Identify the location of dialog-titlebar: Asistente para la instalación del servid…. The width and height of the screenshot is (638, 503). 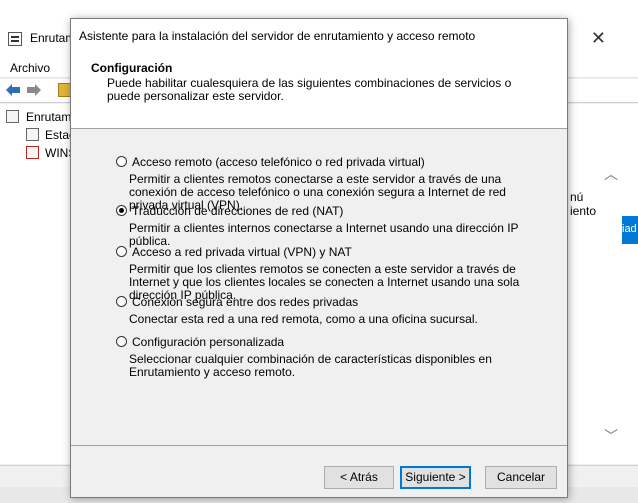
(319, 35).